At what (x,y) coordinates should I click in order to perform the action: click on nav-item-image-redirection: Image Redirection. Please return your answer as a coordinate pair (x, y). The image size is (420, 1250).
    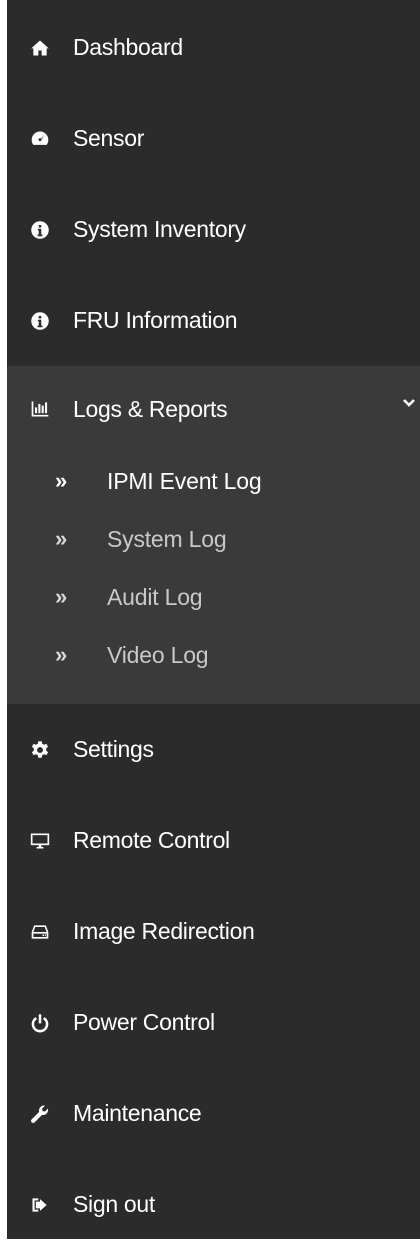
    Looking at the image, I should click on (213, 931).